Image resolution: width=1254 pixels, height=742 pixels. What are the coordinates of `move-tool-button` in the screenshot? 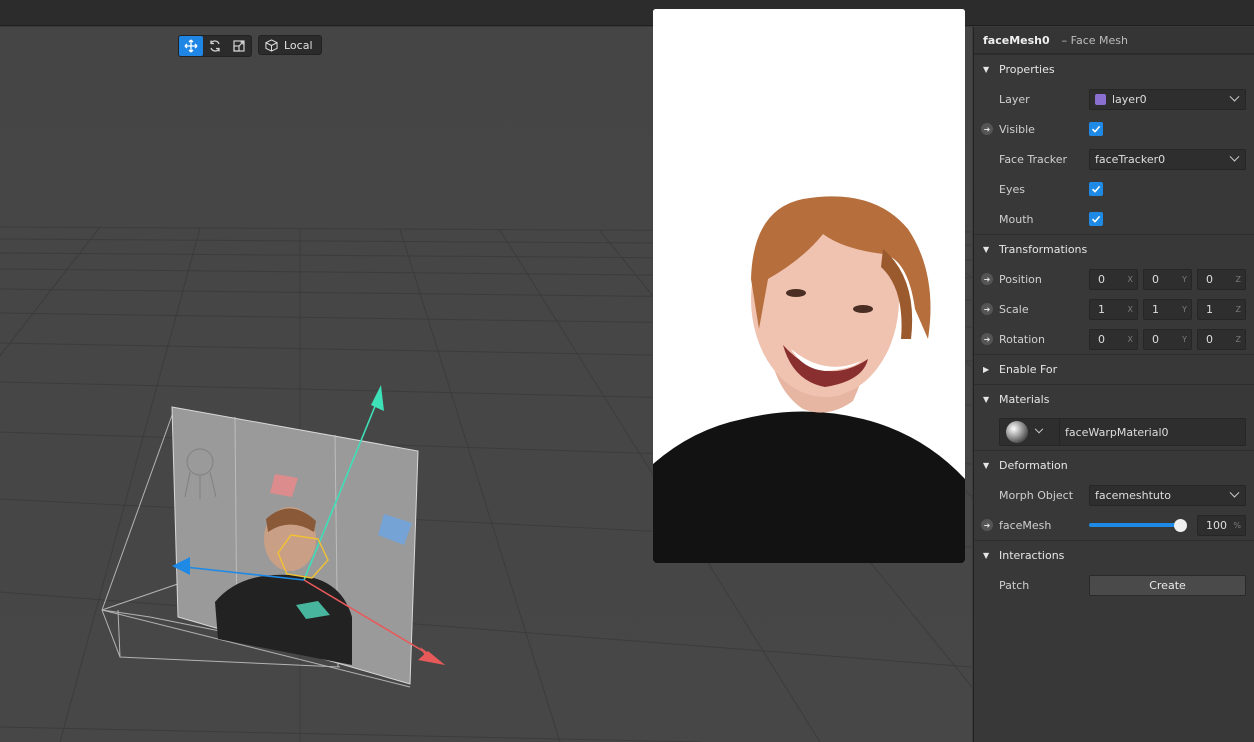 It's located at (191, 46).